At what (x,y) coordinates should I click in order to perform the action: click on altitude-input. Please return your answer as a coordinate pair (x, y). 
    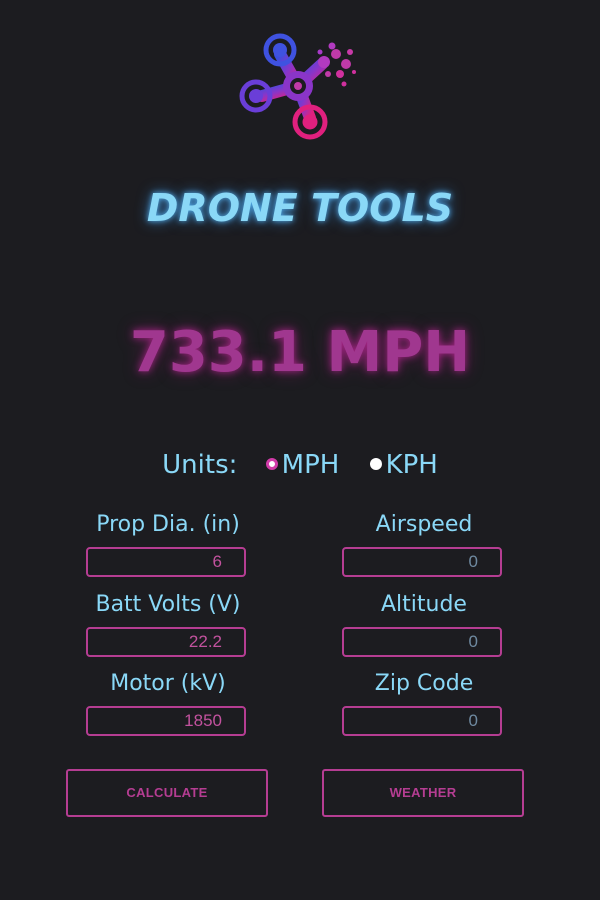
    Looking at the image, I should click on (422, 642).